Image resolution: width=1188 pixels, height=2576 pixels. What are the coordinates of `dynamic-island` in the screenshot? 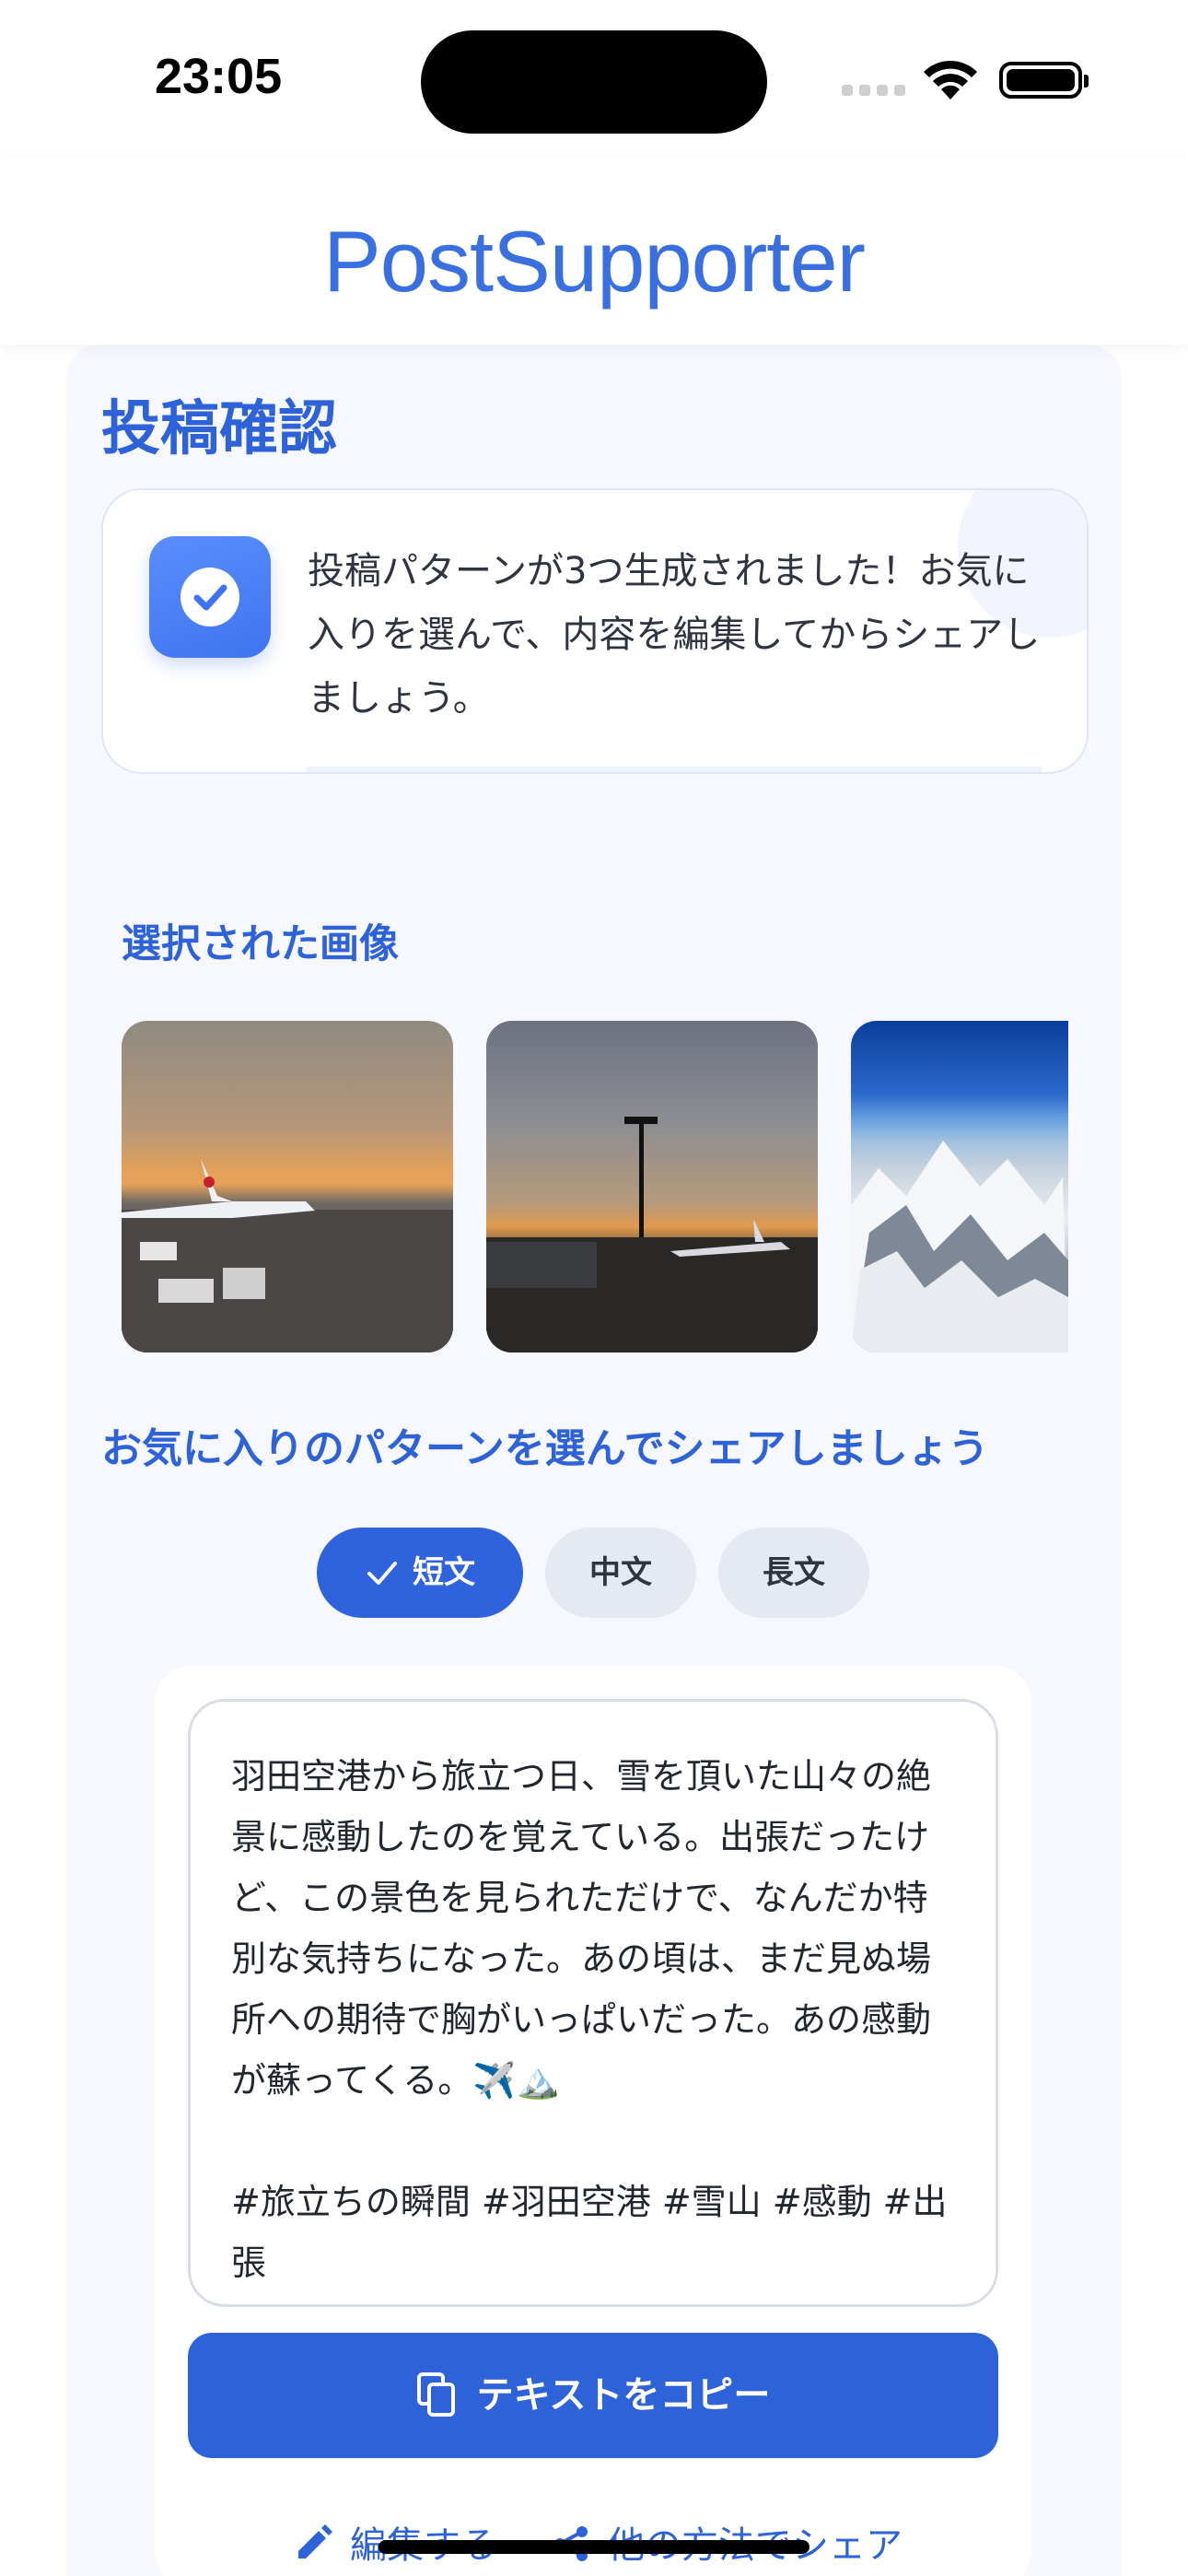 It's located at (594, 82).